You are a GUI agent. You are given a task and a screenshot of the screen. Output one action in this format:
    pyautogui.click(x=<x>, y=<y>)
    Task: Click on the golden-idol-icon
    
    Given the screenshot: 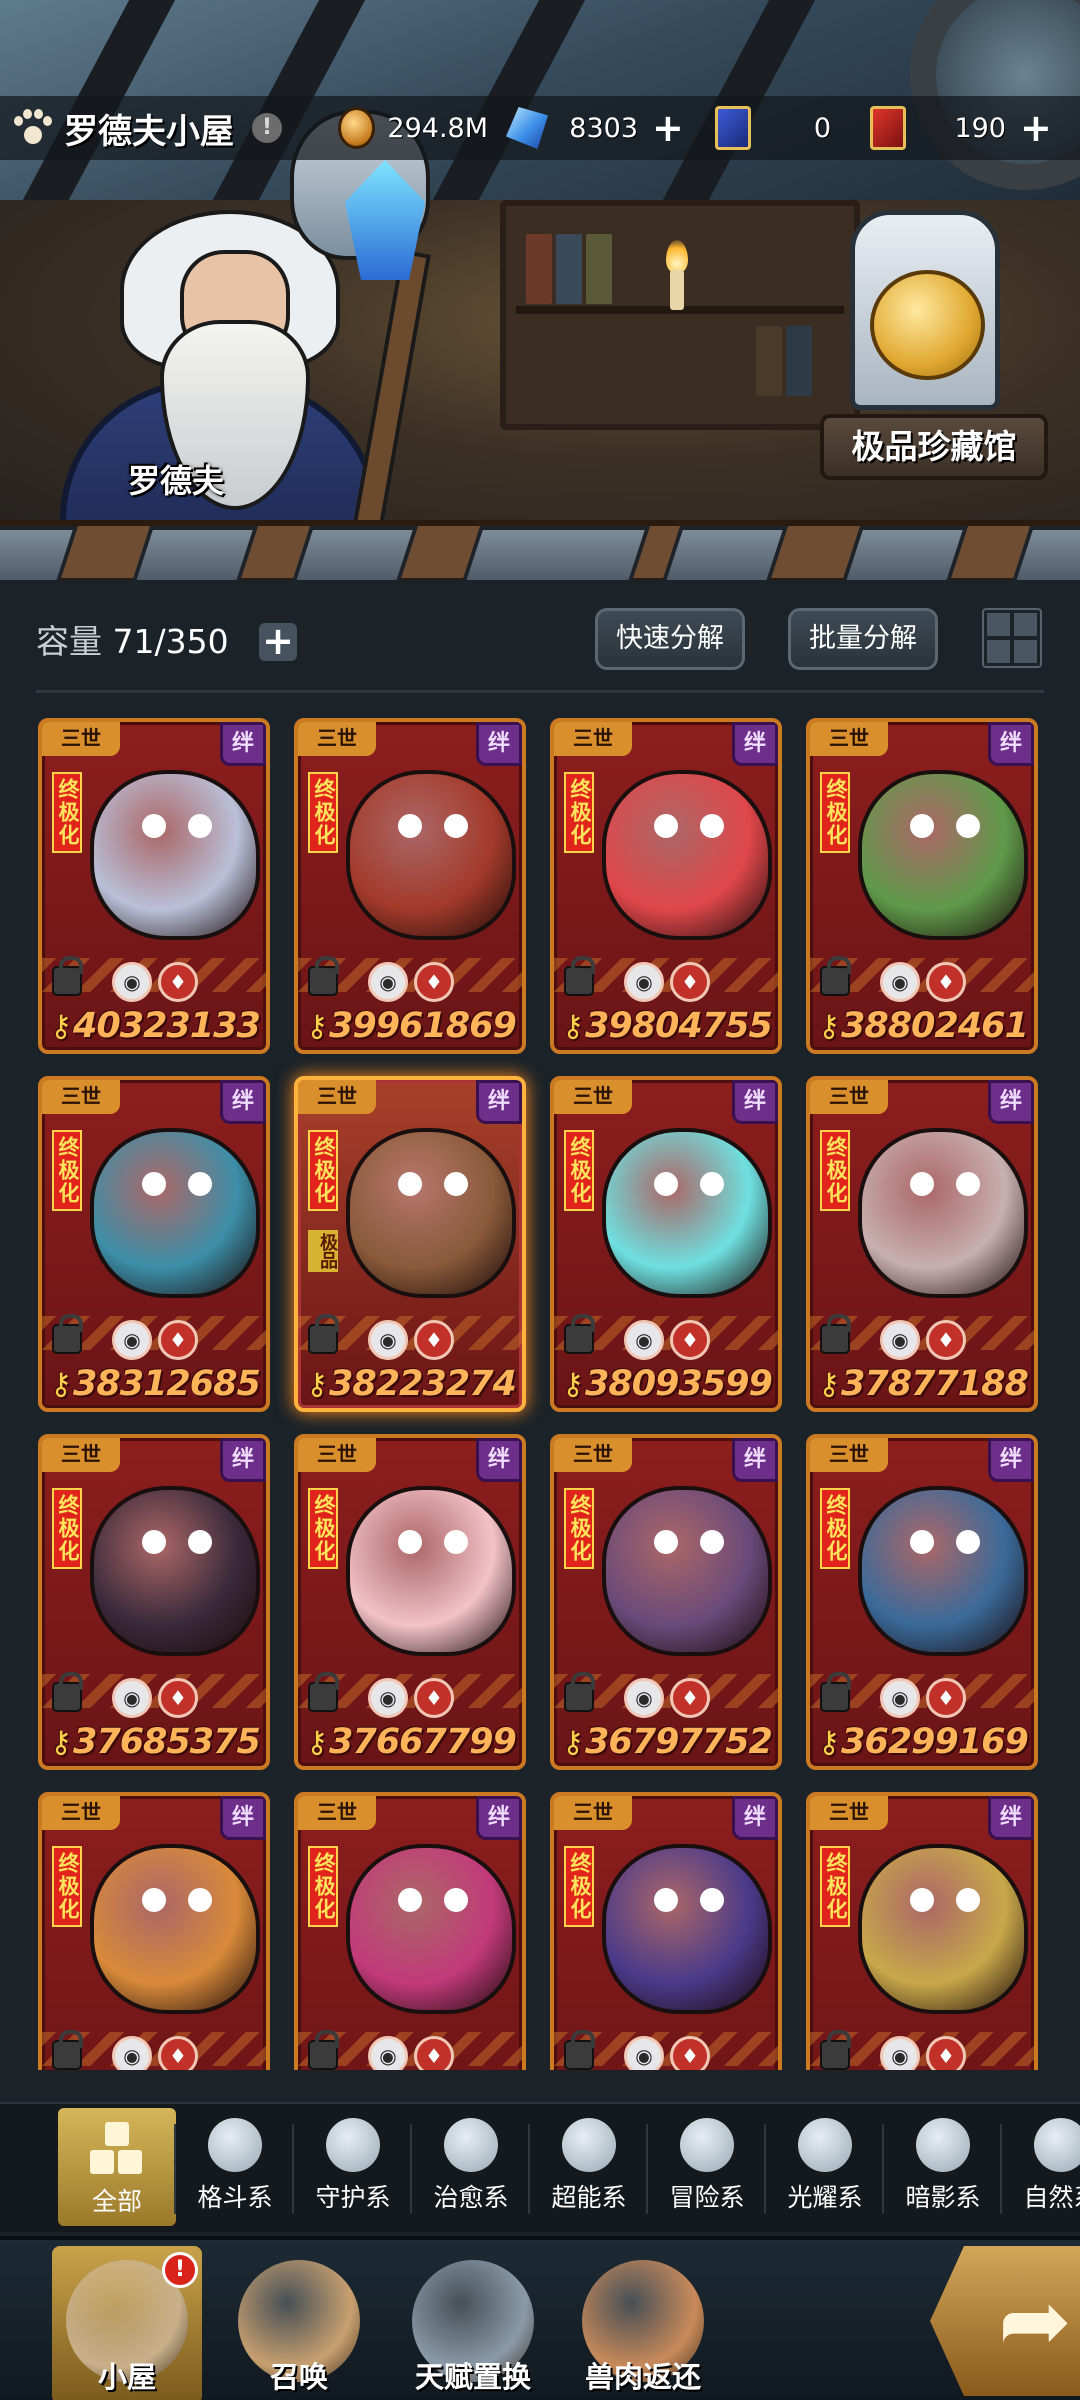 What is the action you would take?
    pyautogui.click(x=927, y=325)
    